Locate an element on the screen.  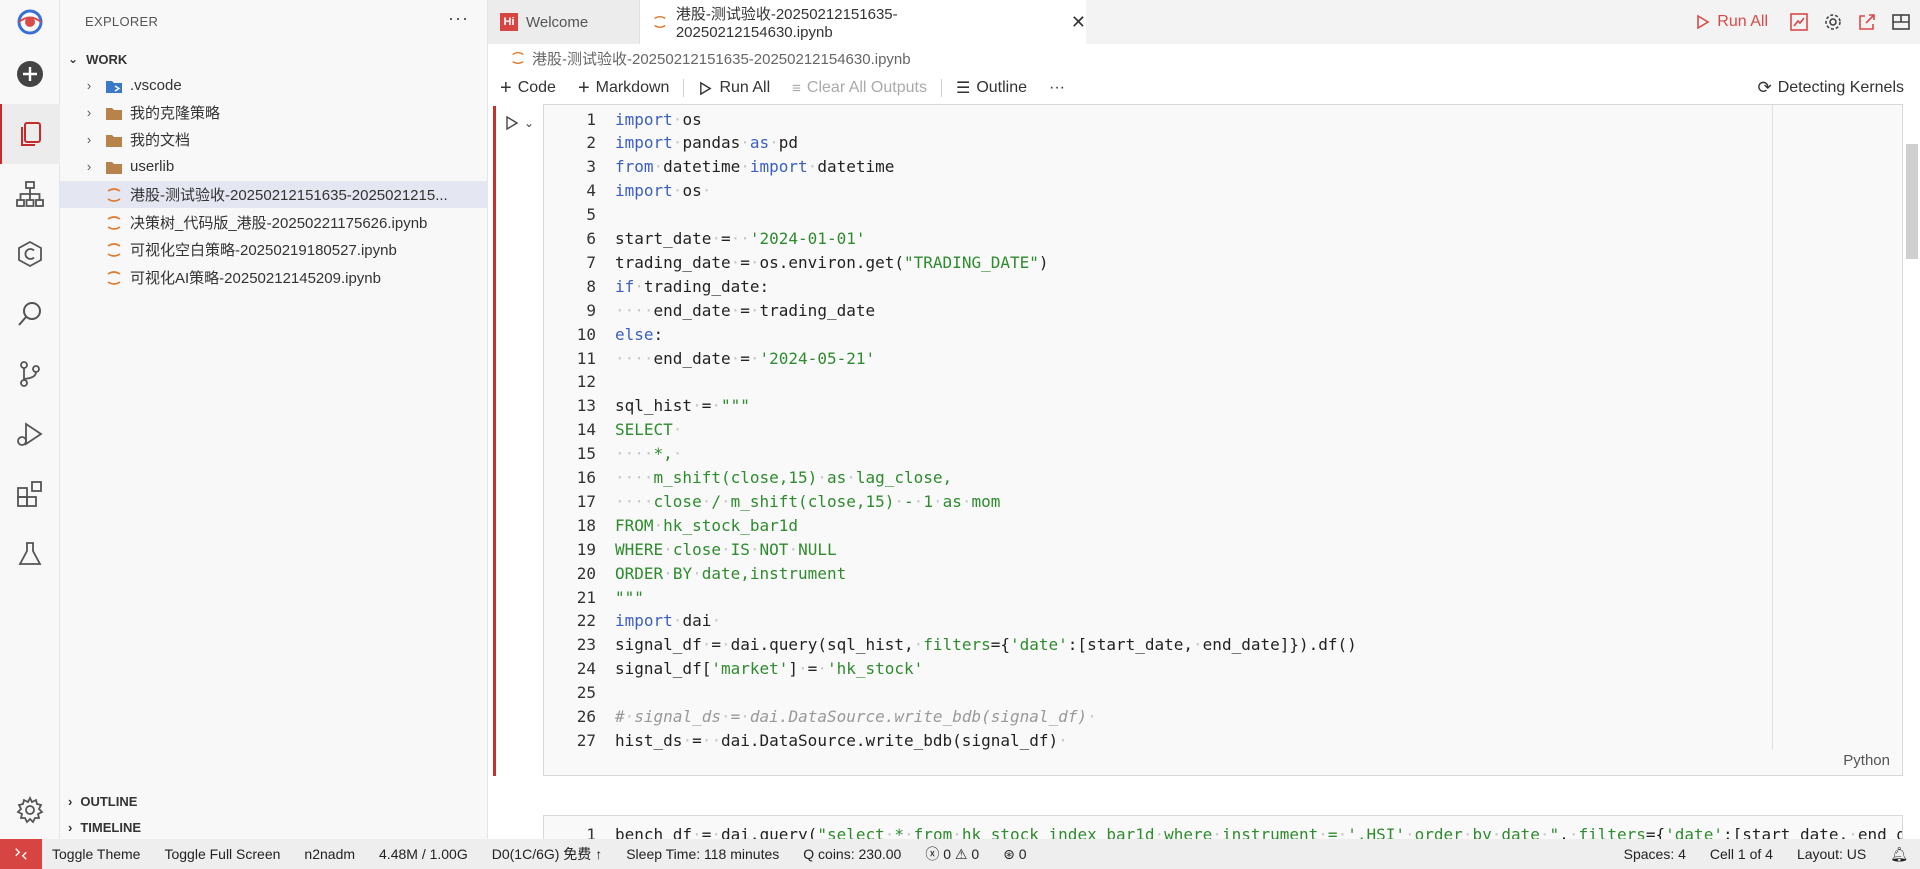
explorer-icon is located at coordinates (30, 134).